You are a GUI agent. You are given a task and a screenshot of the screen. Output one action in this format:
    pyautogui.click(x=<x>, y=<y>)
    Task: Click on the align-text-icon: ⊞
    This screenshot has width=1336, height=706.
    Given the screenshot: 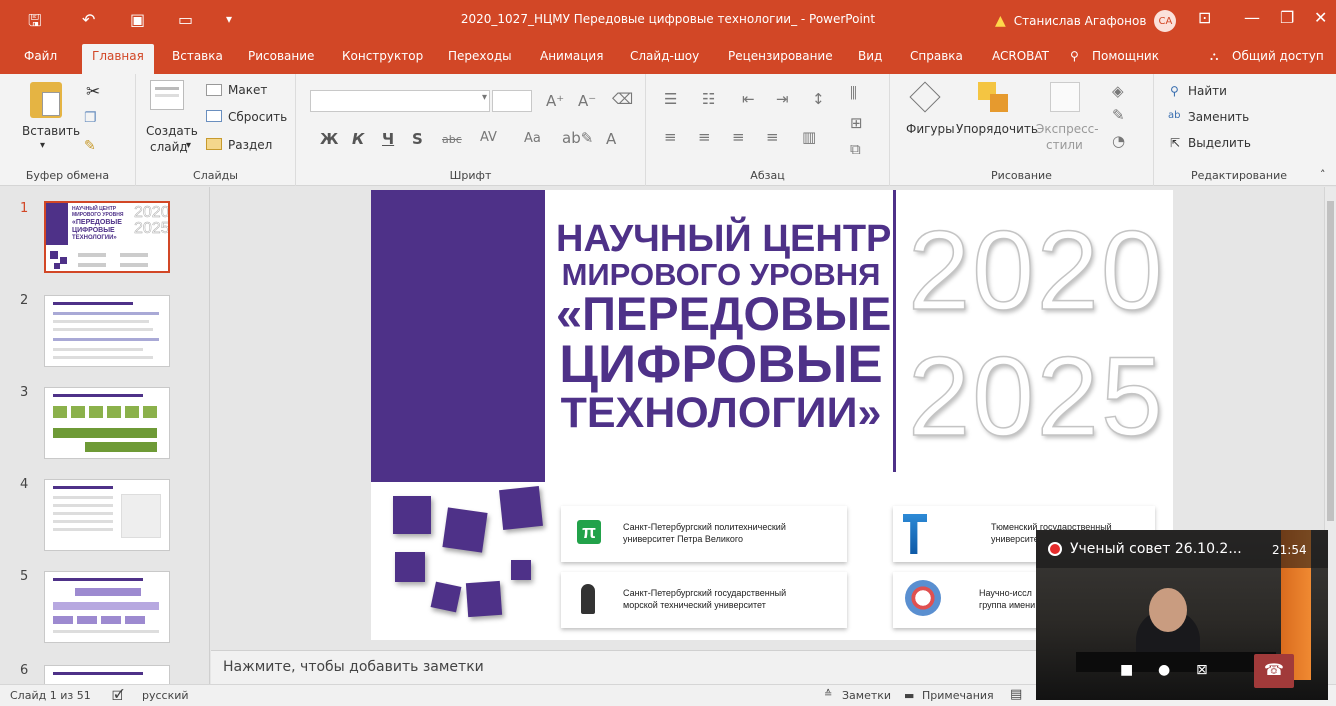 What is the action you would take?
    pyautogui.click(x=856, y=123)
    